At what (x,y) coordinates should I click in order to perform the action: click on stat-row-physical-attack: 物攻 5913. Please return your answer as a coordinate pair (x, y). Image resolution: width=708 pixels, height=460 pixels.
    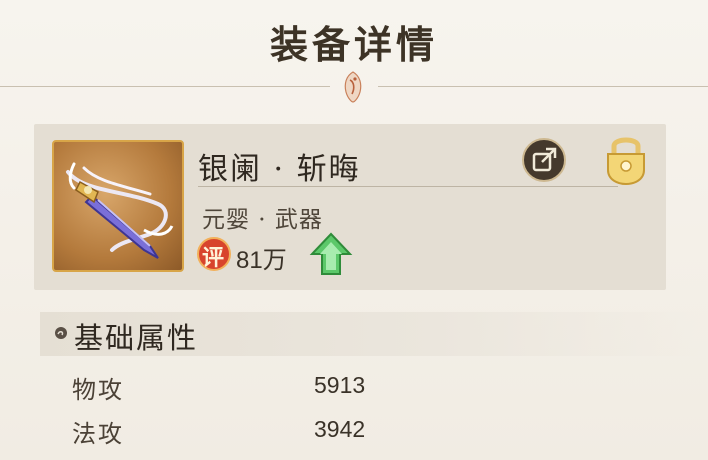
    Looking at the image, I should click on (354, 388).